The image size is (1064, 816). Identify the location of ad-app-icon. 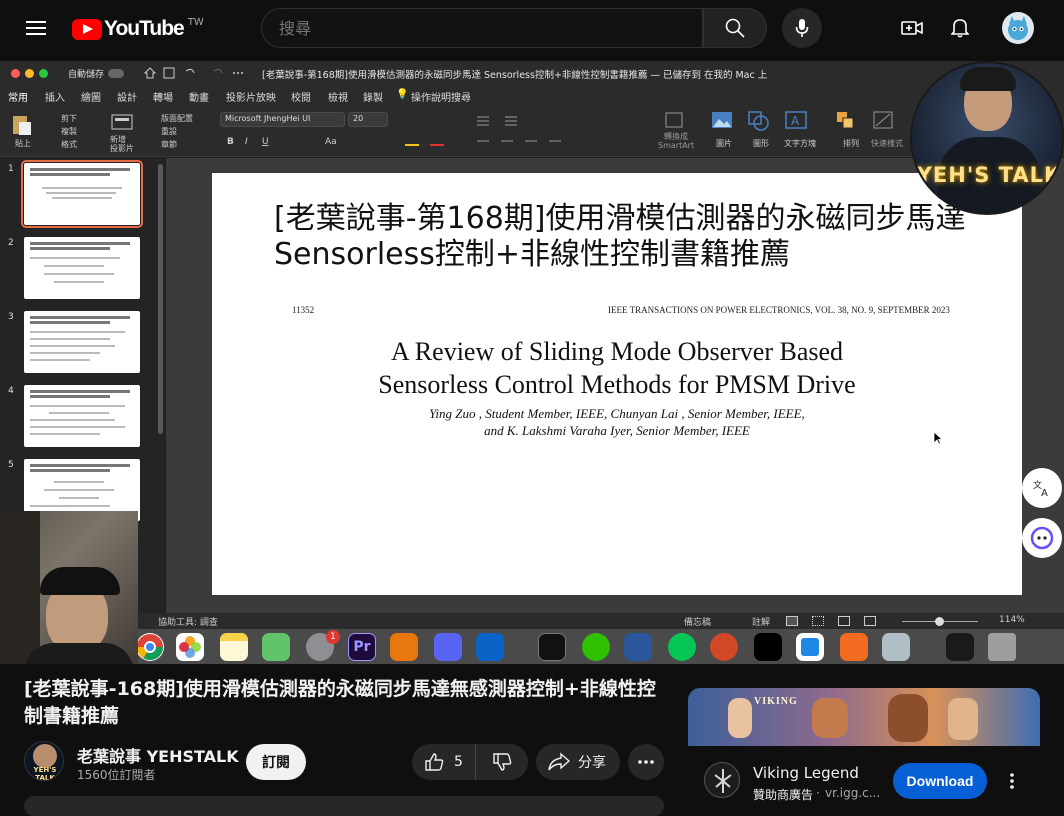
(722, 780).